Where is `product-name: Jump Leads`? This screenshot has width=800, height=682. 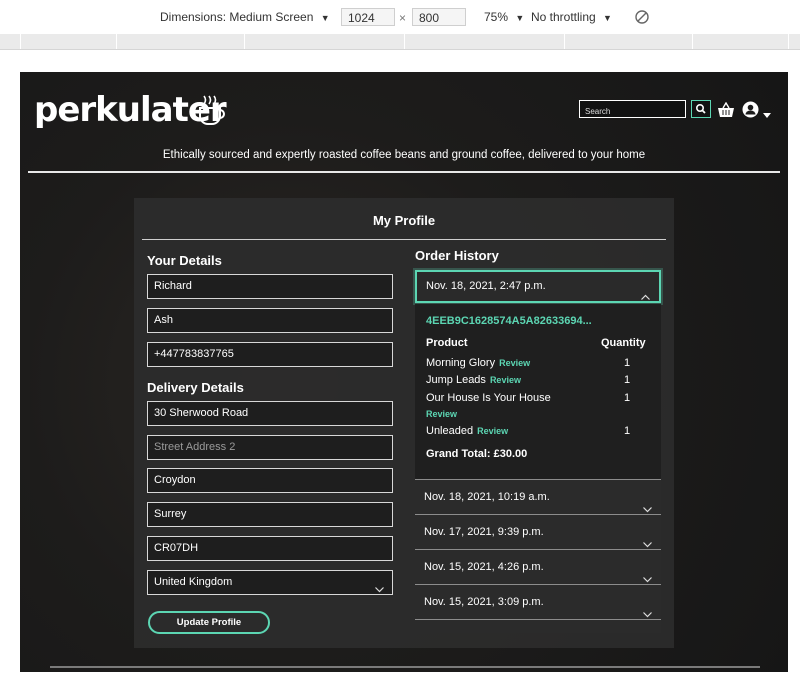
product-name: Jump Leads is located at coordinates (456, 380).